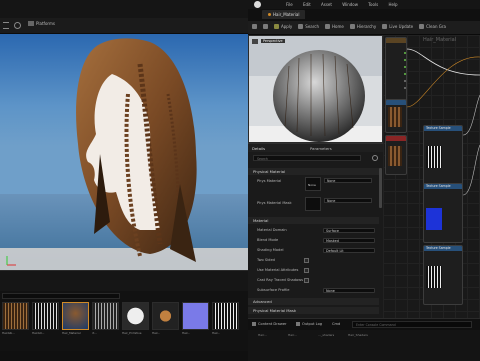 This screenshot has width=480, height=361. Describe the element at coordinates (313, 301) in the screenshot. I see `section-advanced: Advanced` at that location.